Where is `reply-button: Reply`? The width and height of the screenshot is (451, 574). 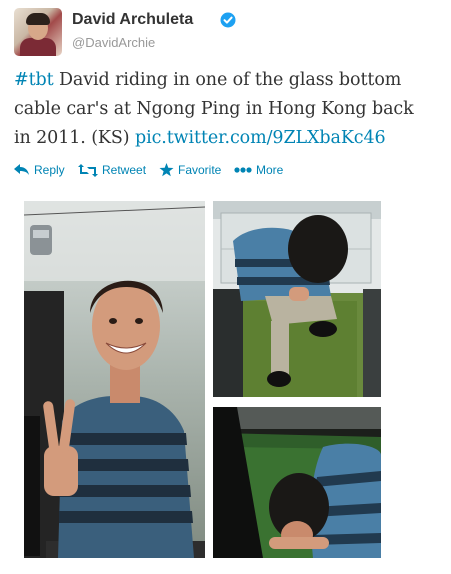 reply-button: Reply is located at coordinates (39, 170).